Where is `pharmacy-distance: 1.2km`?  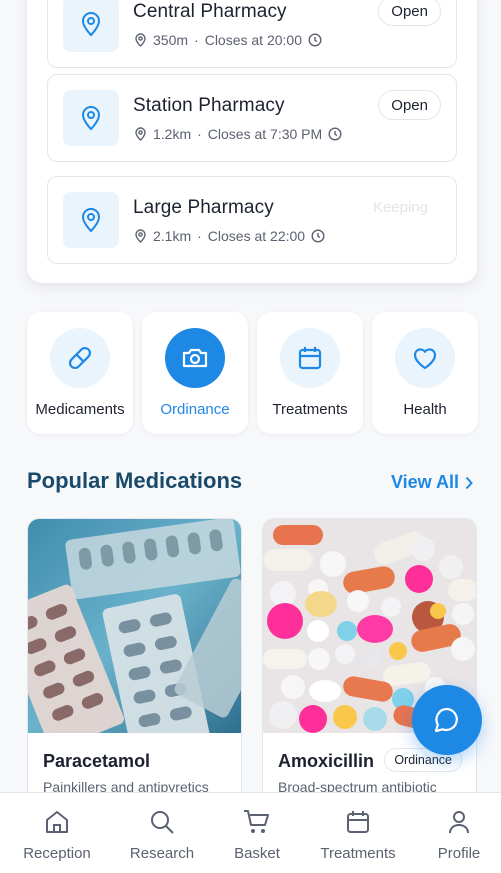 pharmacy-distance: 1.2km is located at coordinates (172, 134).